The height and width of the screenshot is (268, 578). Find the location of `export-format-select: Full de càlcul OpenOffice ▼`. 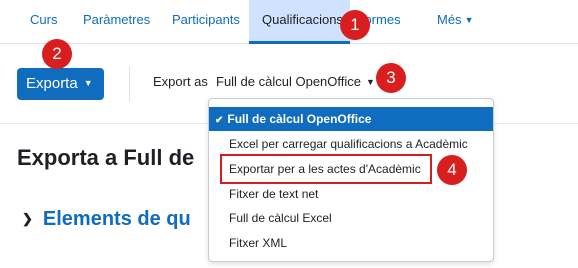

export-format-select: Full de càlcul OpenOffice ▼ is located at coordinates (295, 81).